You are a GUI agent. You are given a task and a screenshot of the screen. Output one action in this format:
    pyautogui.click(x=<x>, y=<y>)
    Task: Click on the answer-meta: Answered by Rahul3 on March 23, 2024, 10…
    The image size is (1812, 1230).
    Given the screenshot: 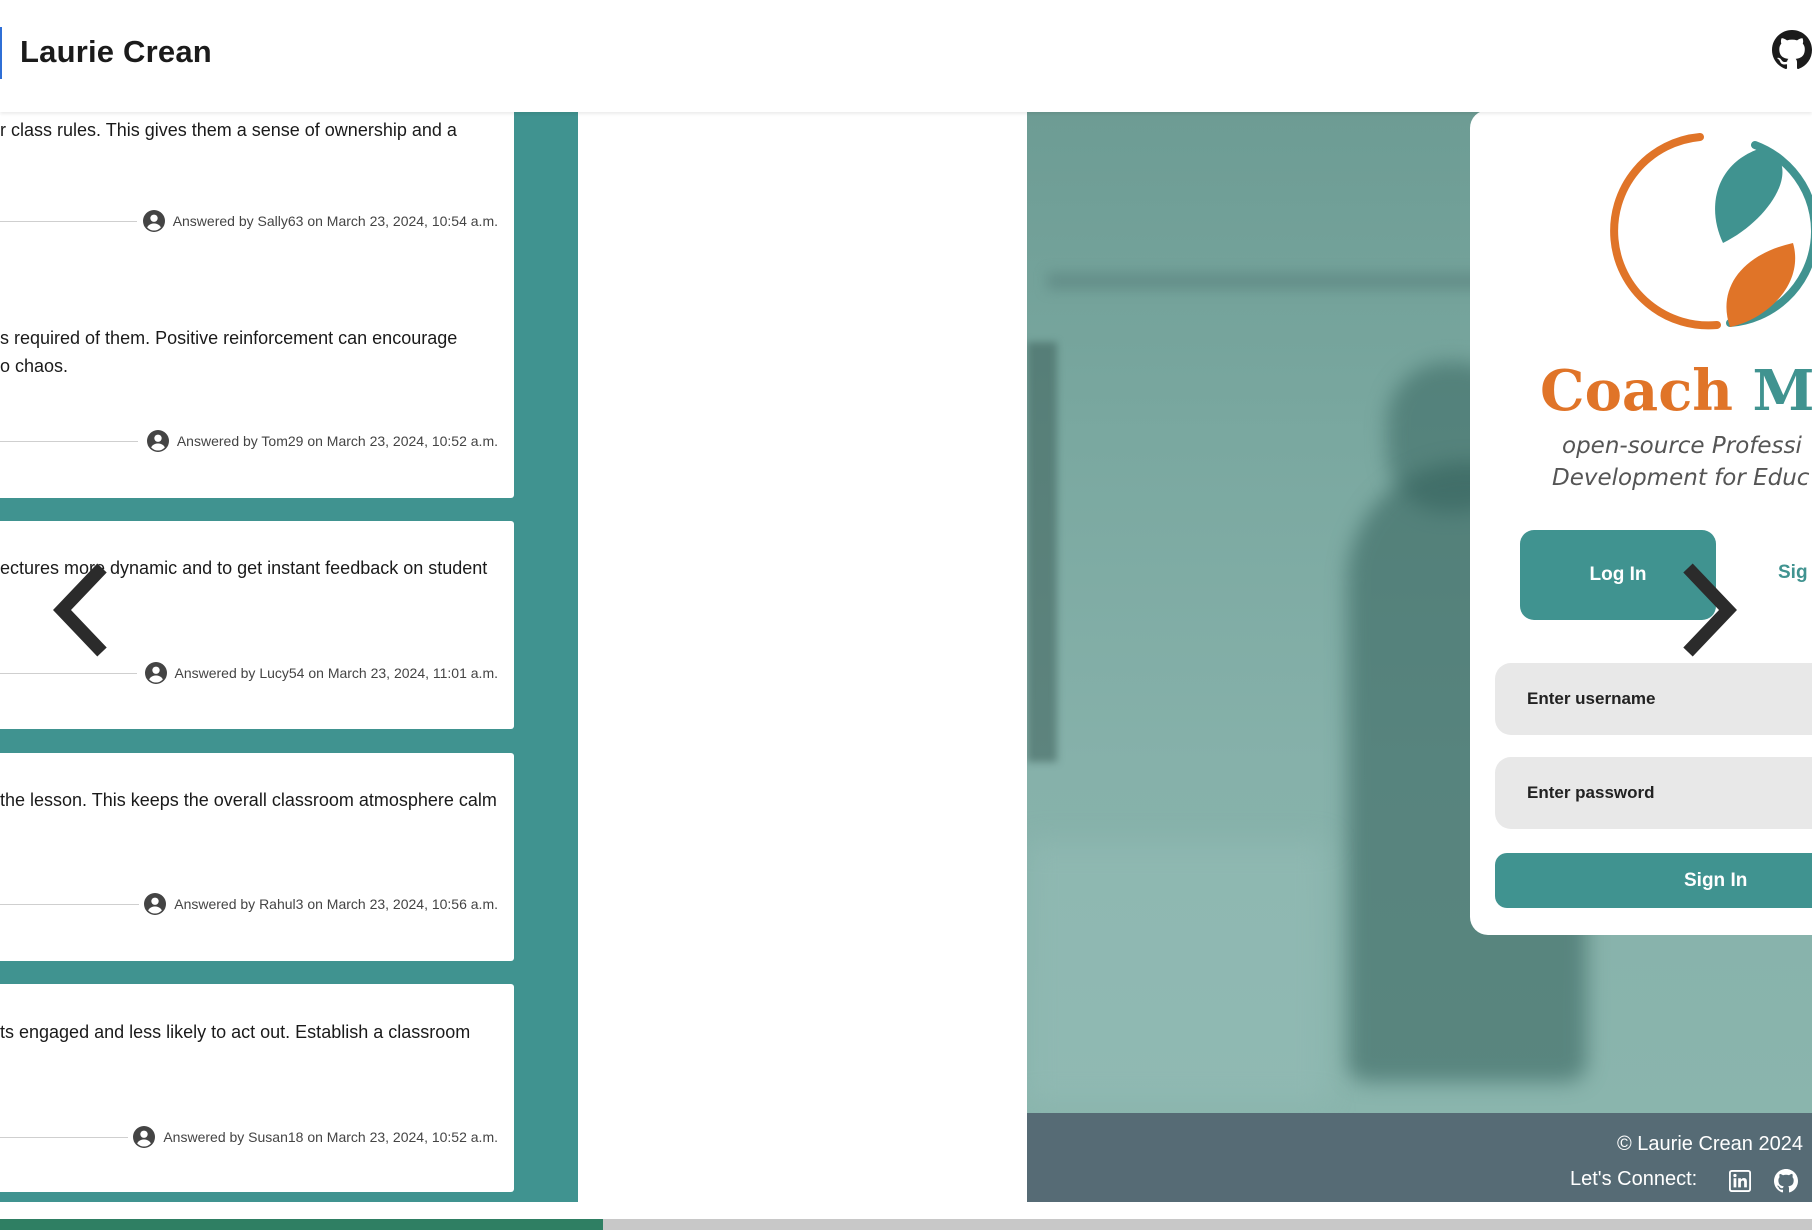 What is the action you would take?
    pyautogui.click(x=321, y=904)
    